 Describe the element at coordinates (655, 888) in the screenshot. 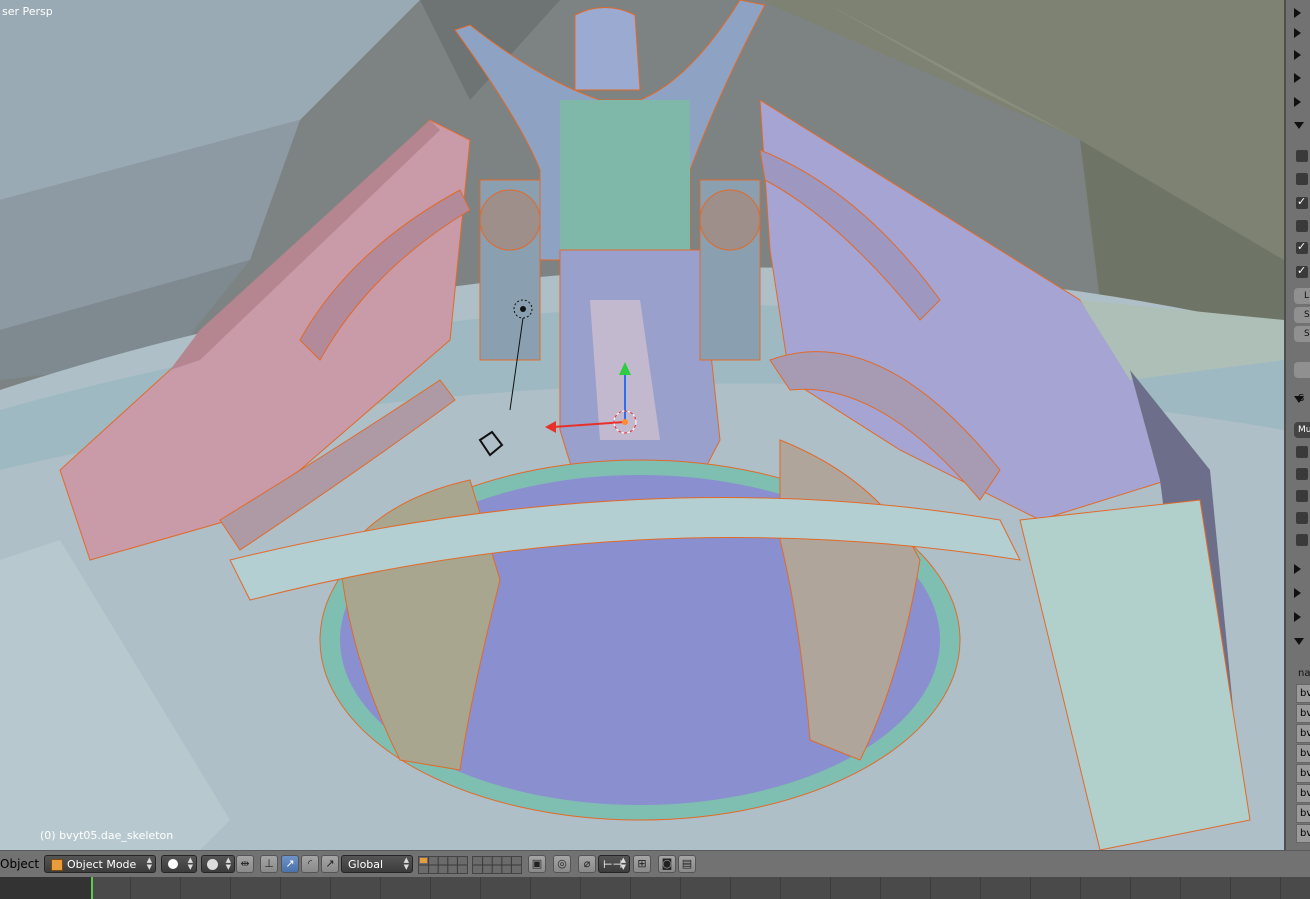

I see `timeline` at that location.